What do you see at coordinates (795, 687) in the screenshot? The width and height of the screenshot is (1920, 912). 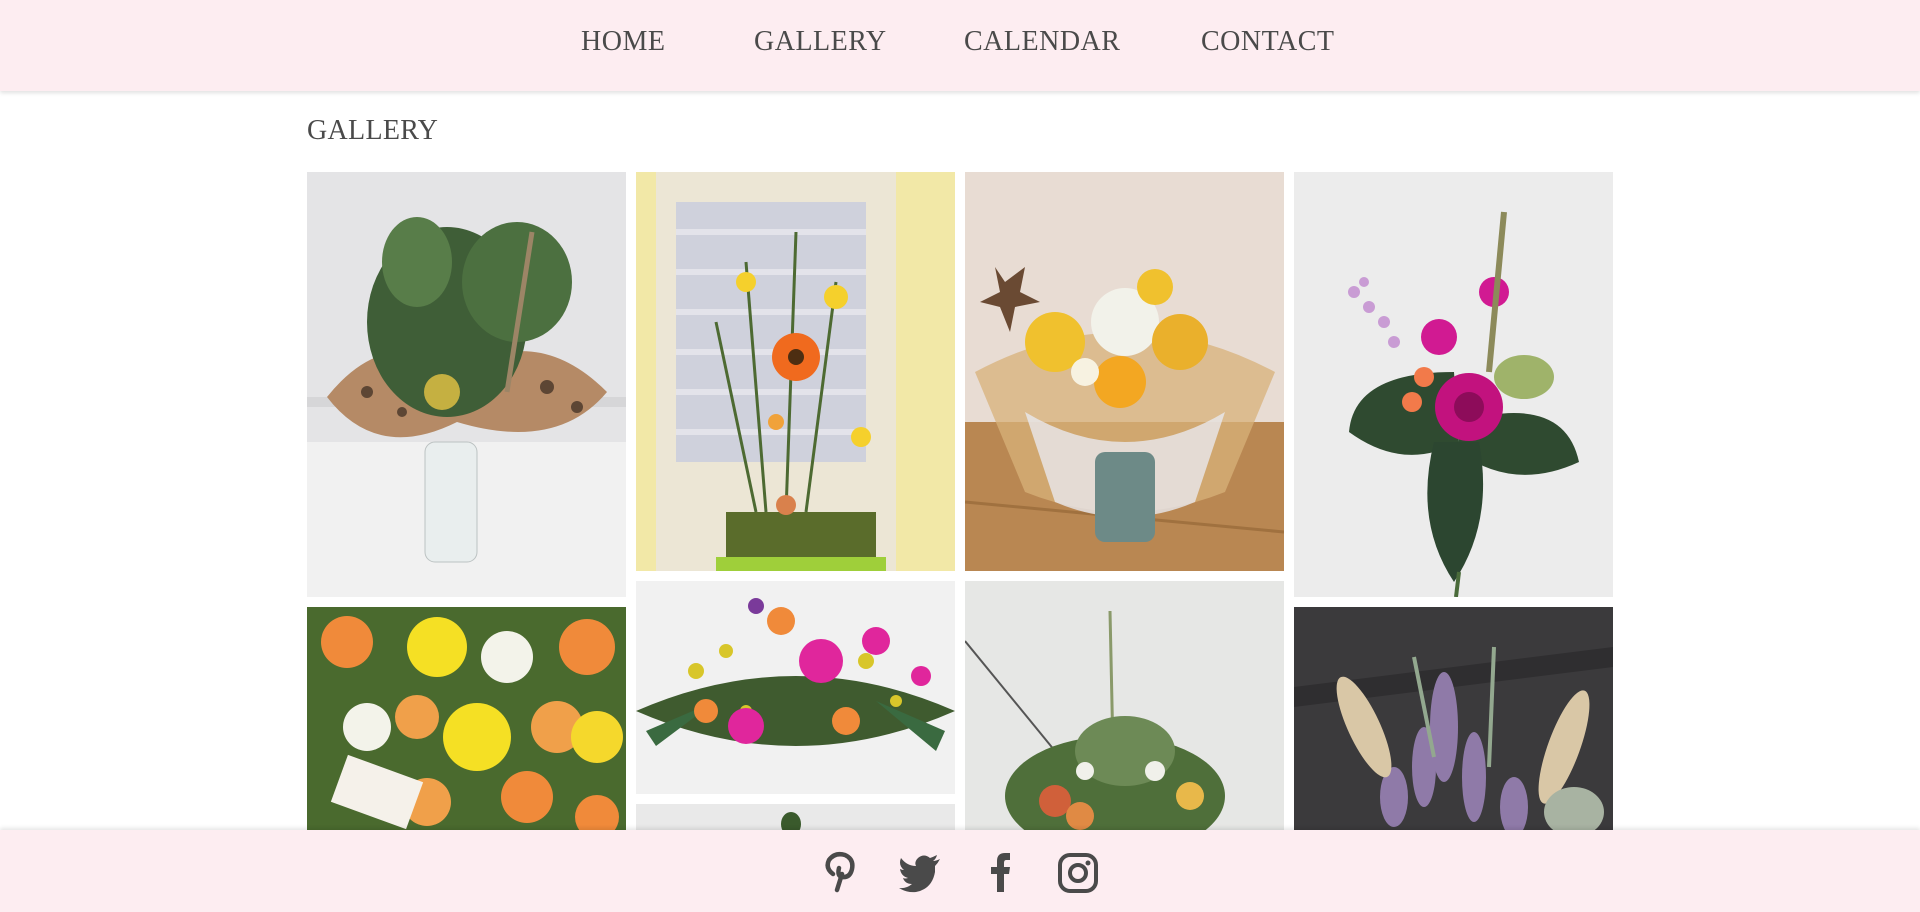 I see `gallery-image-long-table-arrangement` at bounding box center [795, 687].